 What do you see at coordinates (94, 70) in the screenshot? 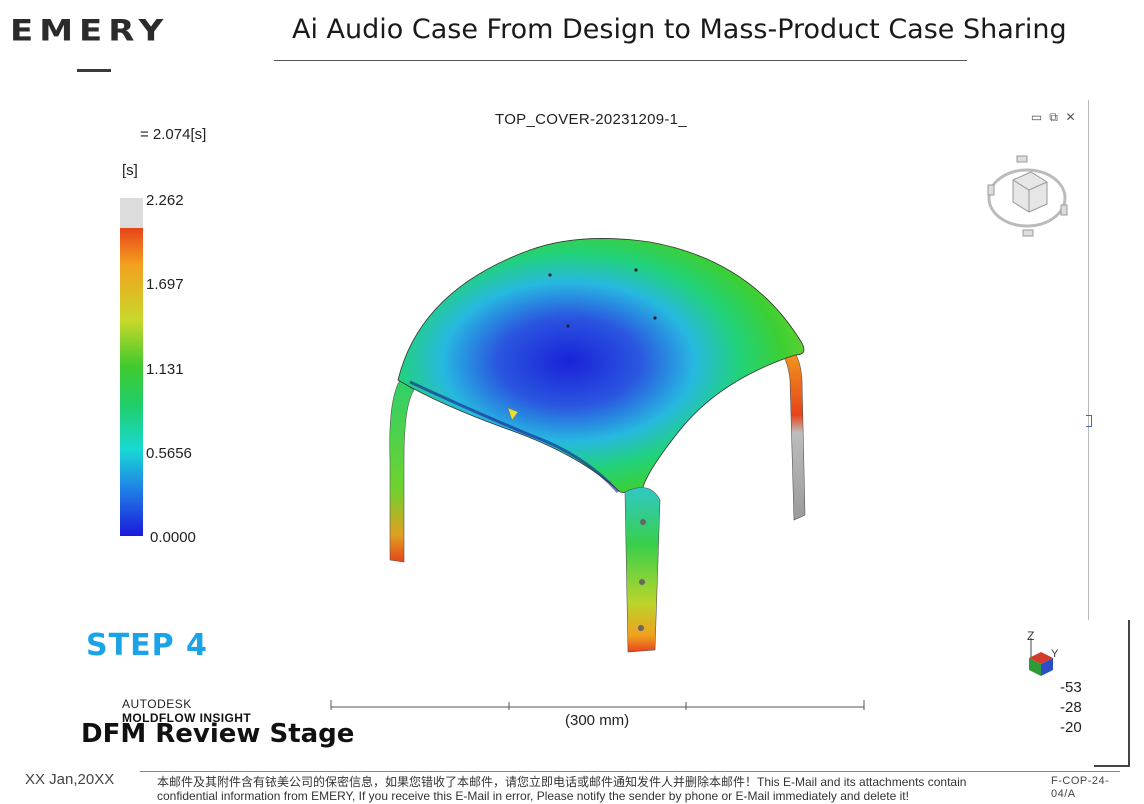
I see `logo-underline` at bounding box center [94, 70].